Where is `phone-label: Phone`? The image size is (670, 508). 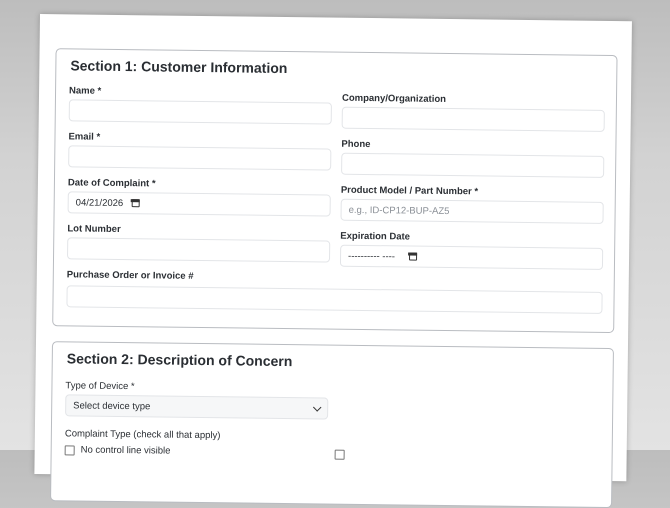 phone-label: Phone is located at coordinates (356, 144).